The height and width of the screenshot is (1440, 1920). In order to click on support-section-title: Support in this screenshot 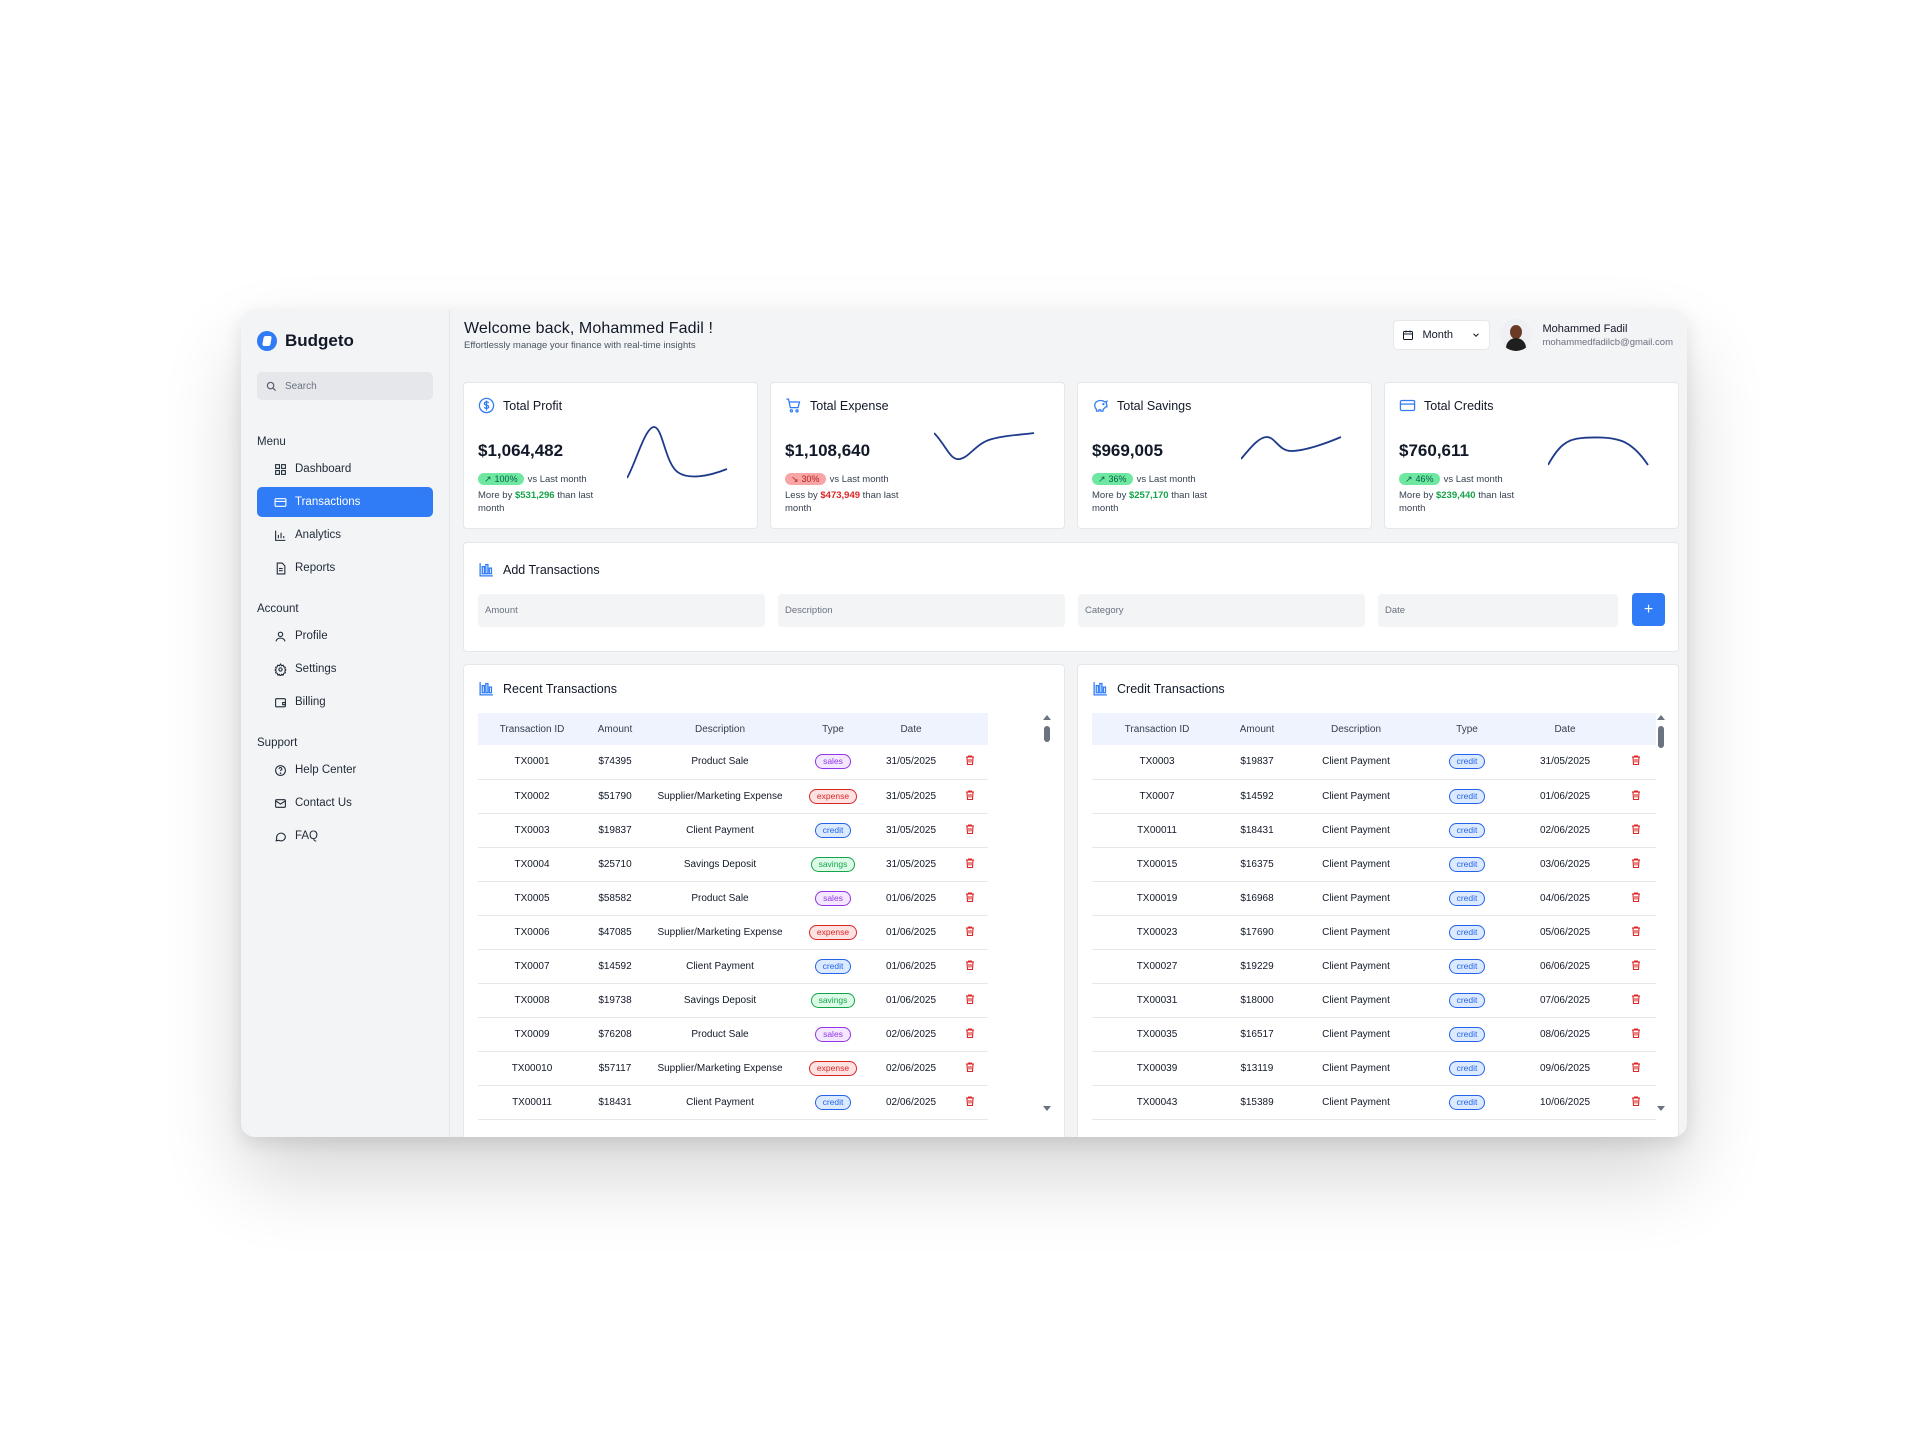, I will do `click(277, 743)`.